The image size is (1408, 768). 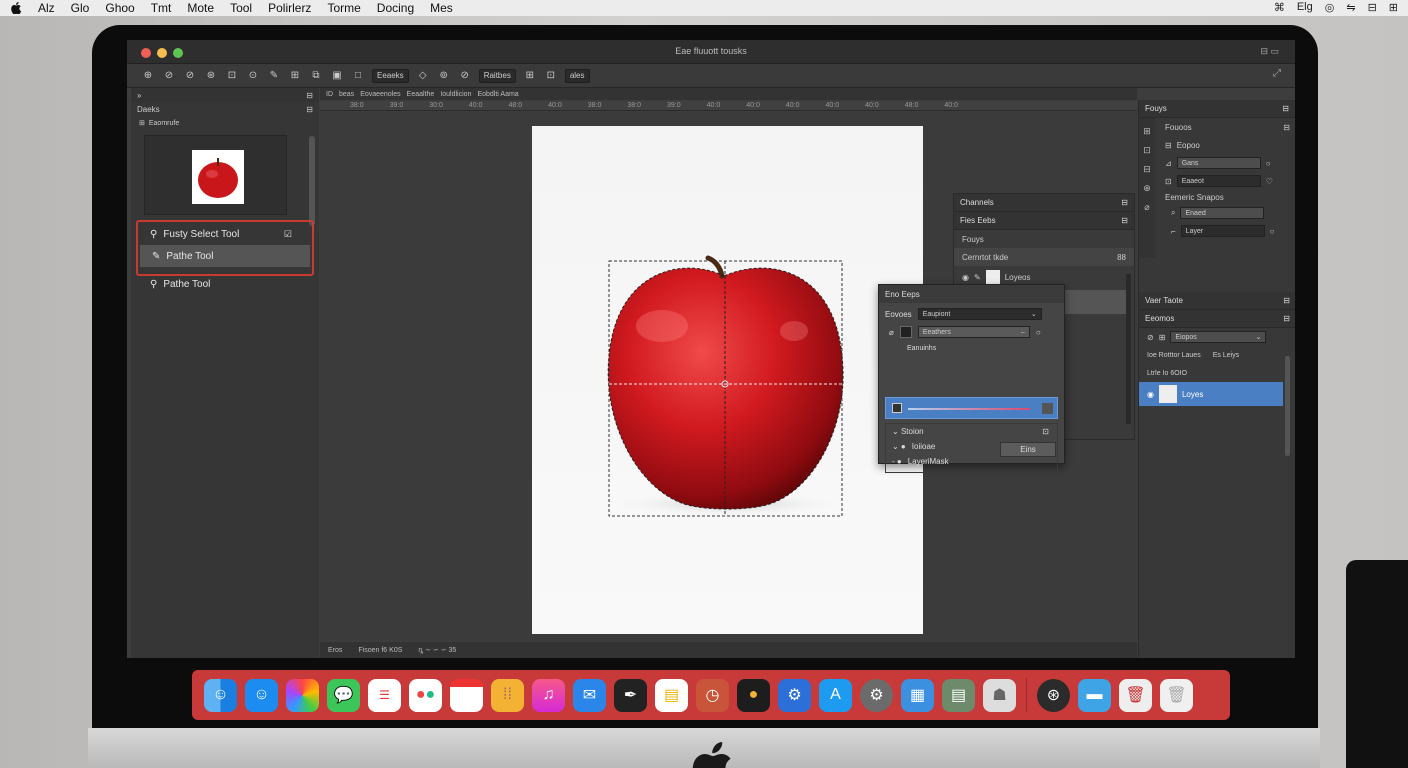 What do you see at coordinates (1147, 131) in the screenshot?
I see `panel-icon: ⊞` at bounding box center [1147, 131].